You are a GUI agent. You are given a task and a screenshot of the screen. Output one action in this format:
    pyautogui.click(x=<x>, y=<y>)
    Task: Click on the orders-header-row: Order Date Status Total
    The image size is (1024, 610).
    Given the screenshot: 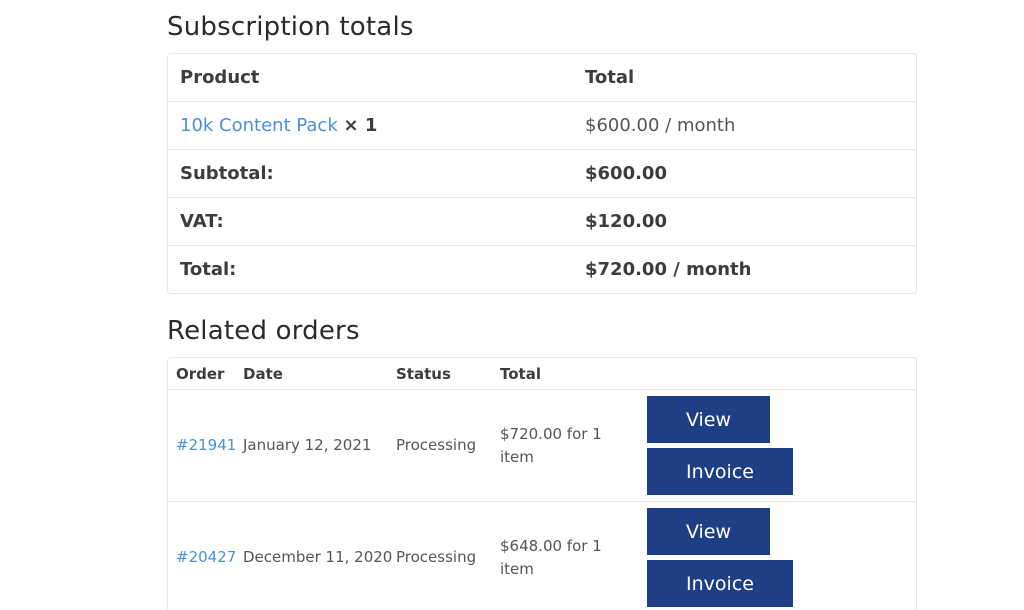 What is the action you would take?
    pyautogui.click(x=542, y=374)
    